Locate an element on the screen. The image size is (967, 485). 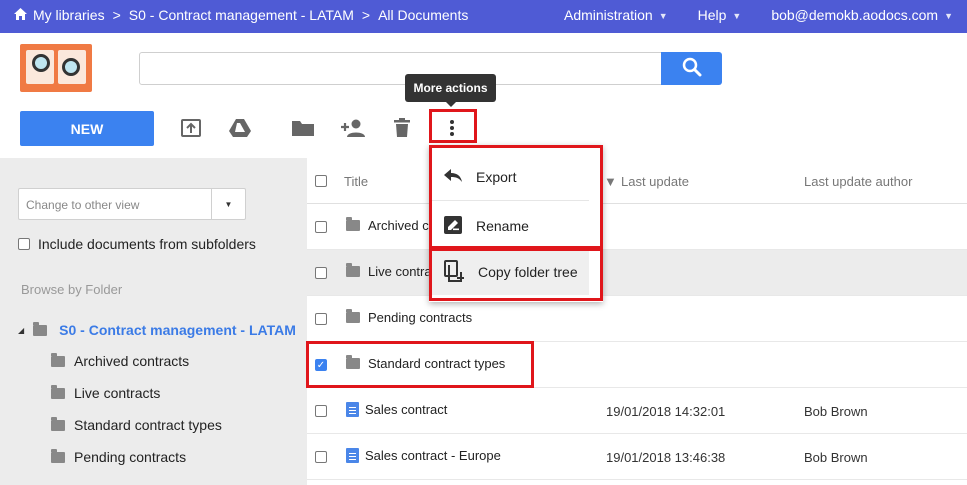
library-logo is located at coordinates (56, 68).